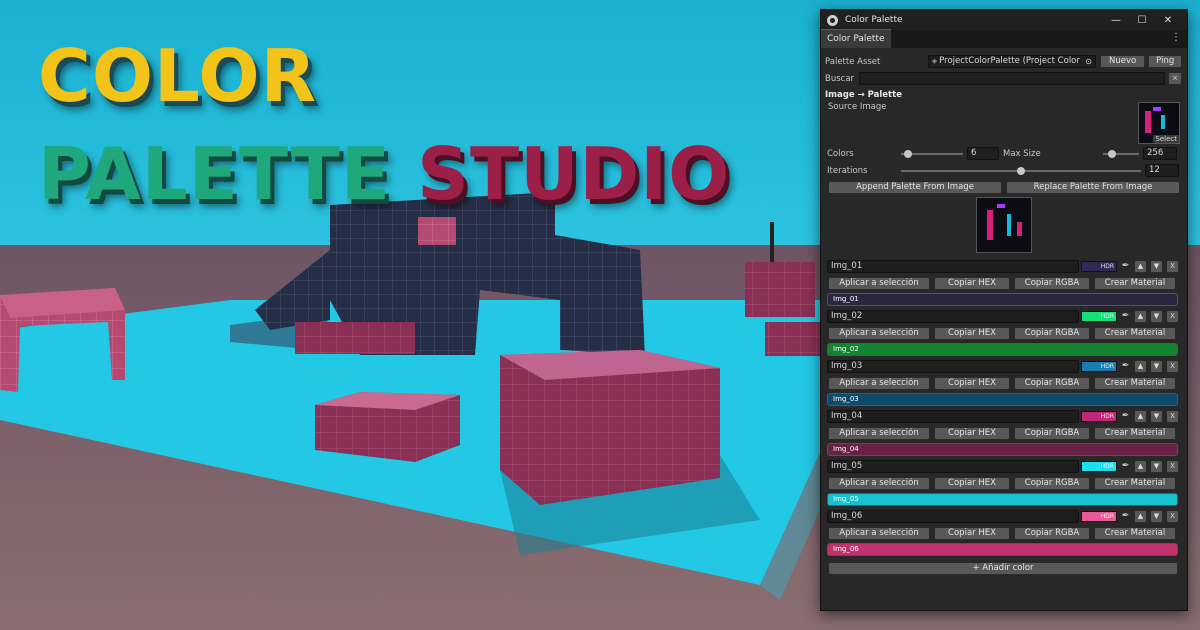 The image size is (1200, 630). Describe the element at coordinates (953, 316) in the screenshot. I see `color-name-field: Img_02` at that location.